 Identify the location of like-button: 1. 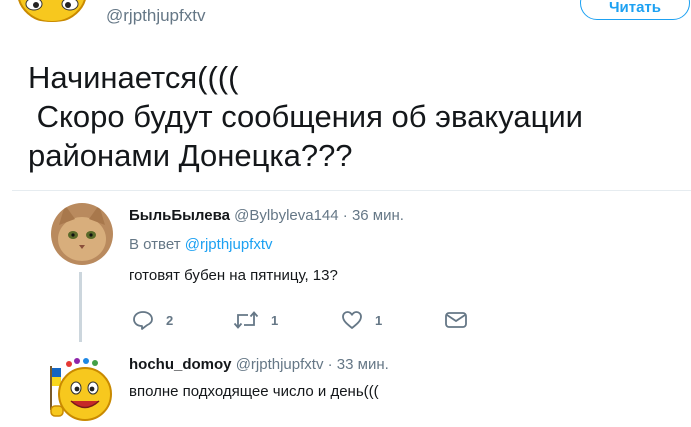
(361, 320).